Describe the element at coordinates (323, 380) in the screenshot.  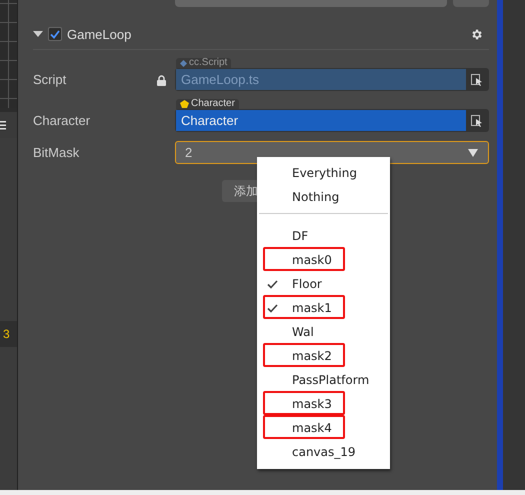
I see `menu-item: PassPlatform` at that location.